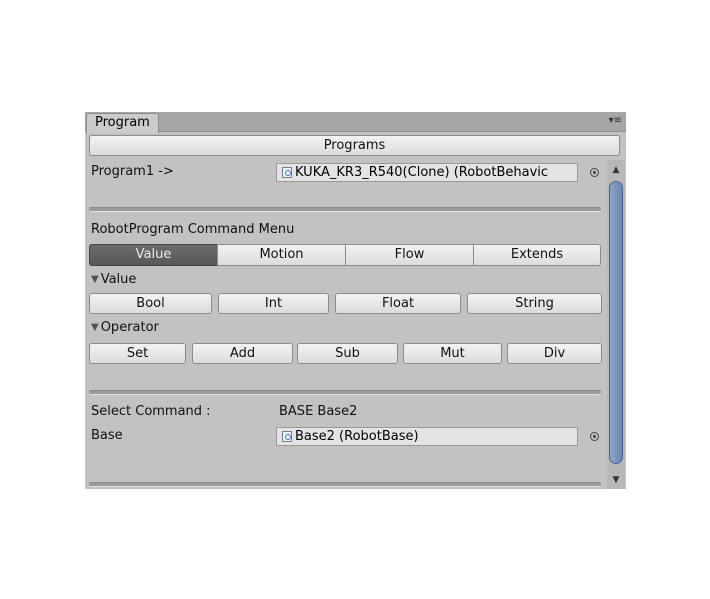 This screenshot has height=599, width=710. Describe the element at coordinates (554, 353) in the screenshot. I see `div-button: Div` at that location.